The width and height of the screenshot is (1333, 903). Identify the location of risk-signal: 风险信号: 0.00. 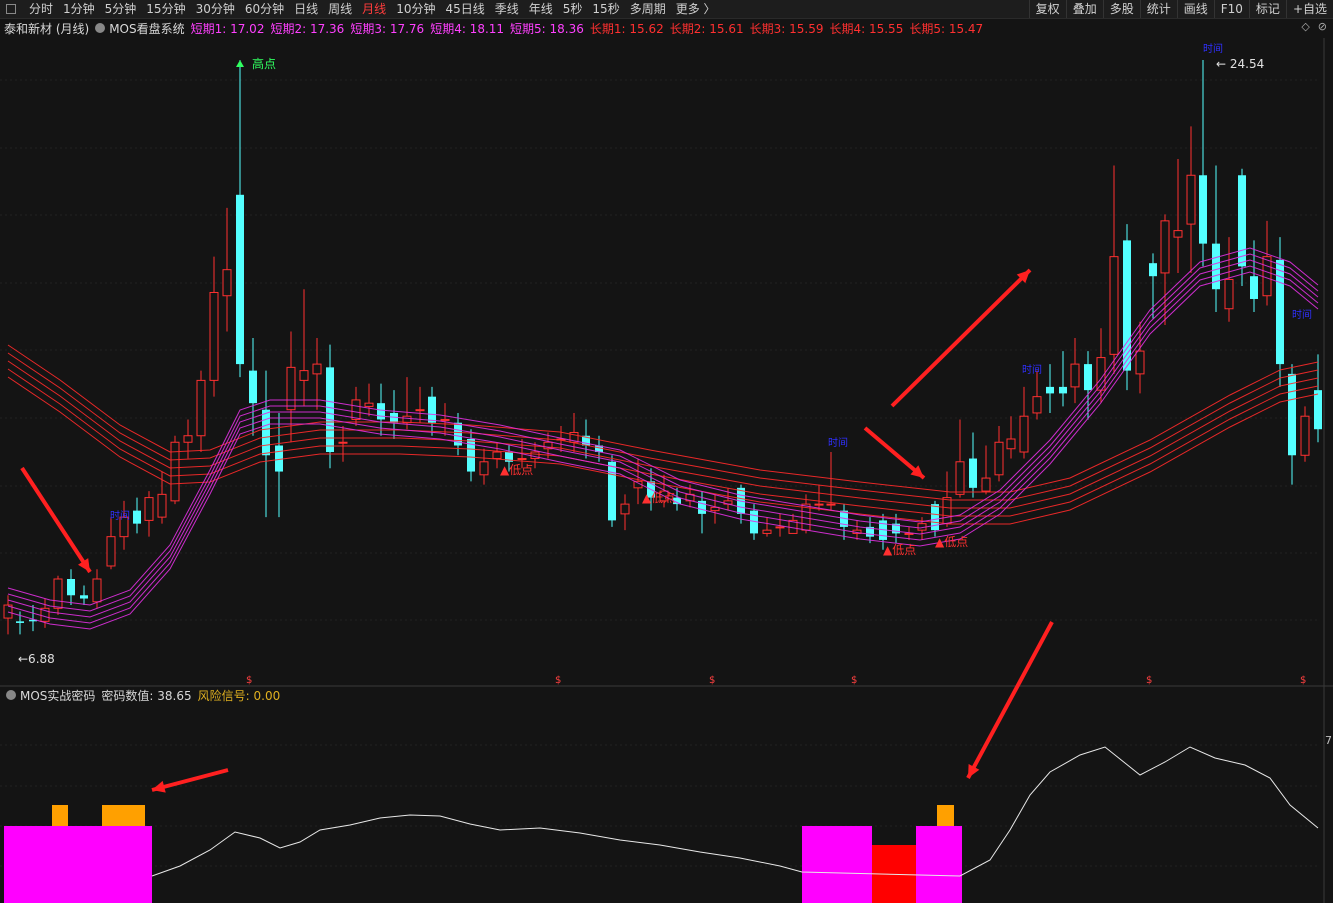
(239, 695).